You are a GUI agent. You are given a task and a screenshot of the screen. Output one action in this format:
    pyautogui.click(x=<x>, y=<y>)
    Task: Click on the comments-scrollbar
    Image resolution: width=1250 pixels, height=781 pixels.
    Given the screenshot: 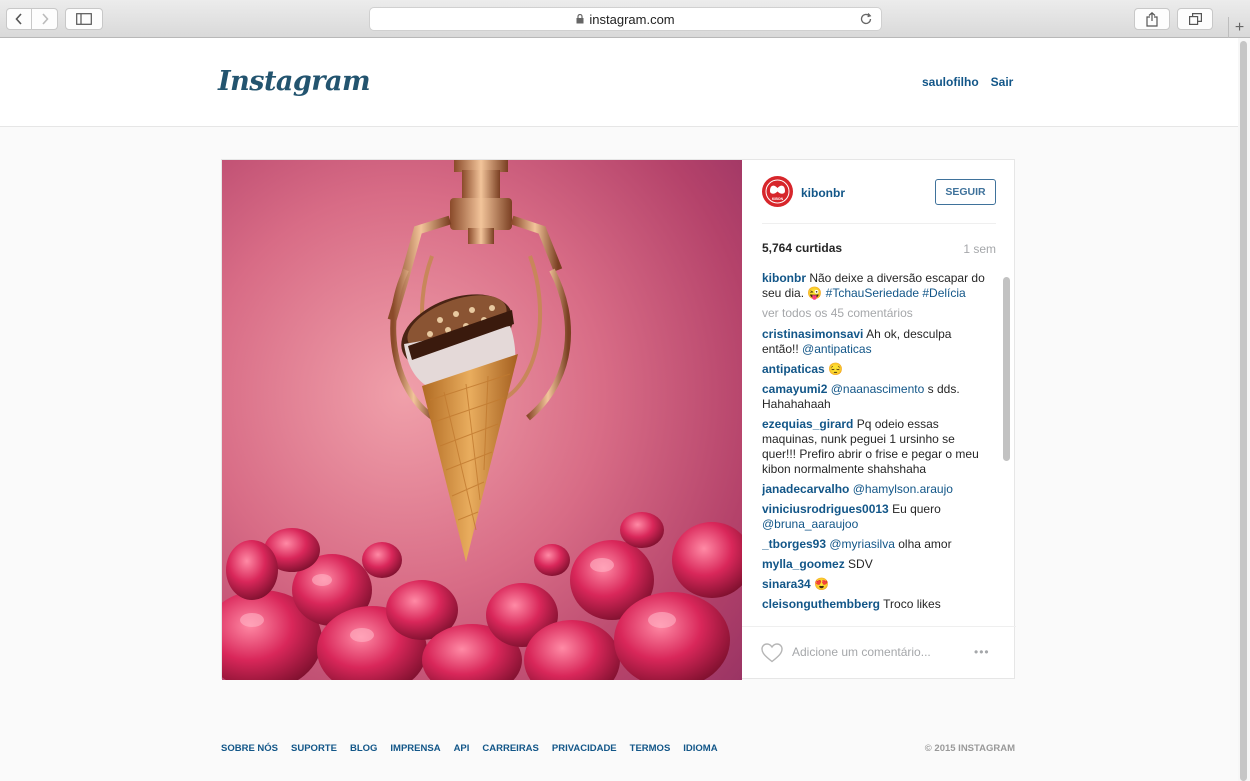 What is the action you would take?
    pyautogui.click(x=1006, y=448)
    